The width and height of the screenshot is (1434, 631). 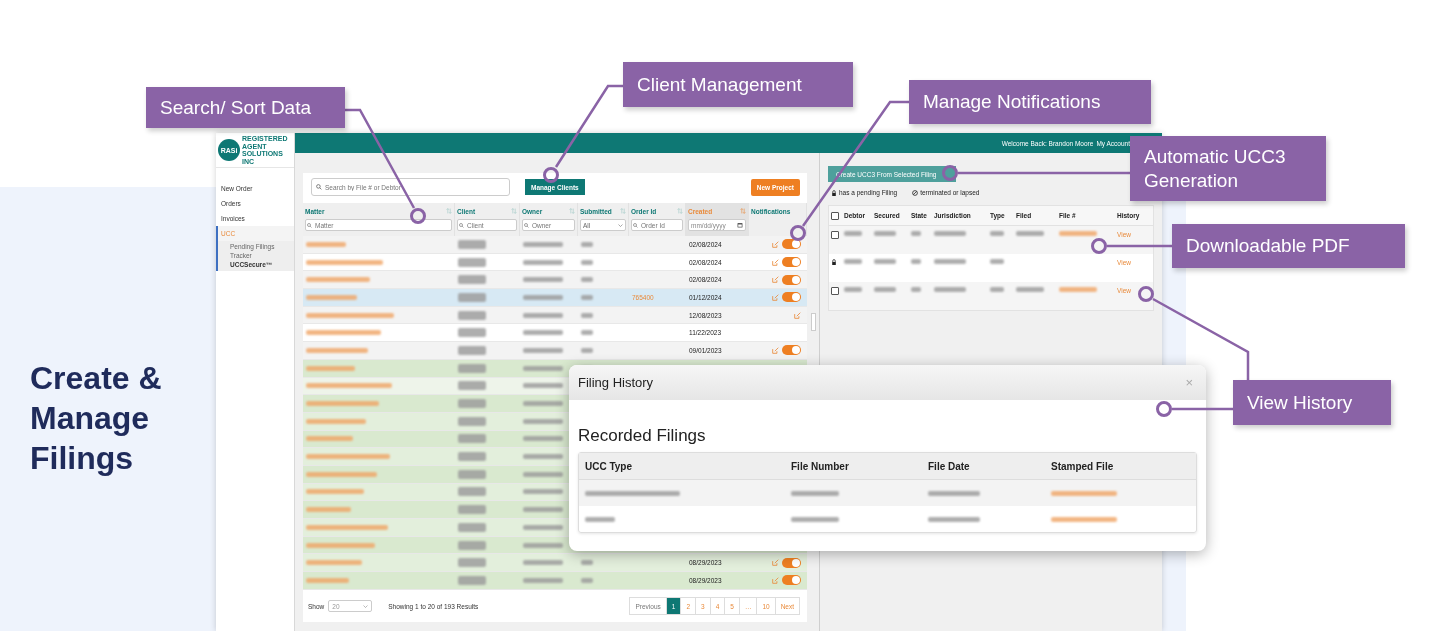 What do you see at coordinates (1082, 466) in the screenshot?
I see `column-header: Stamped File` at bounding box center [1082, 466].